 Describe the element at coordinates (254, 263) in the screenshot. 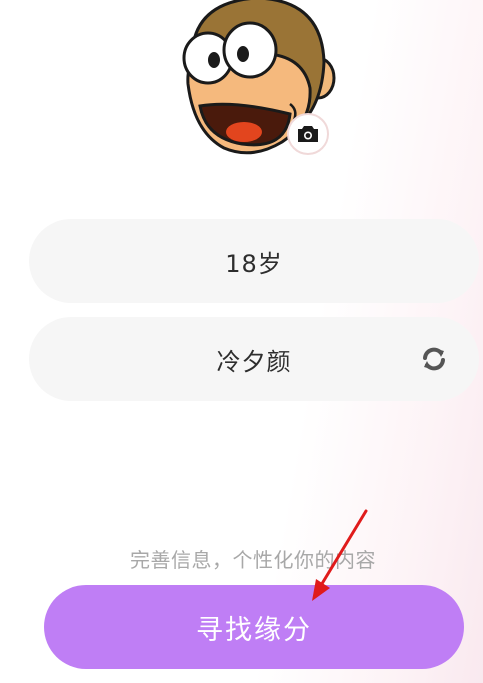

I see `age-value: 18岁` at that location.